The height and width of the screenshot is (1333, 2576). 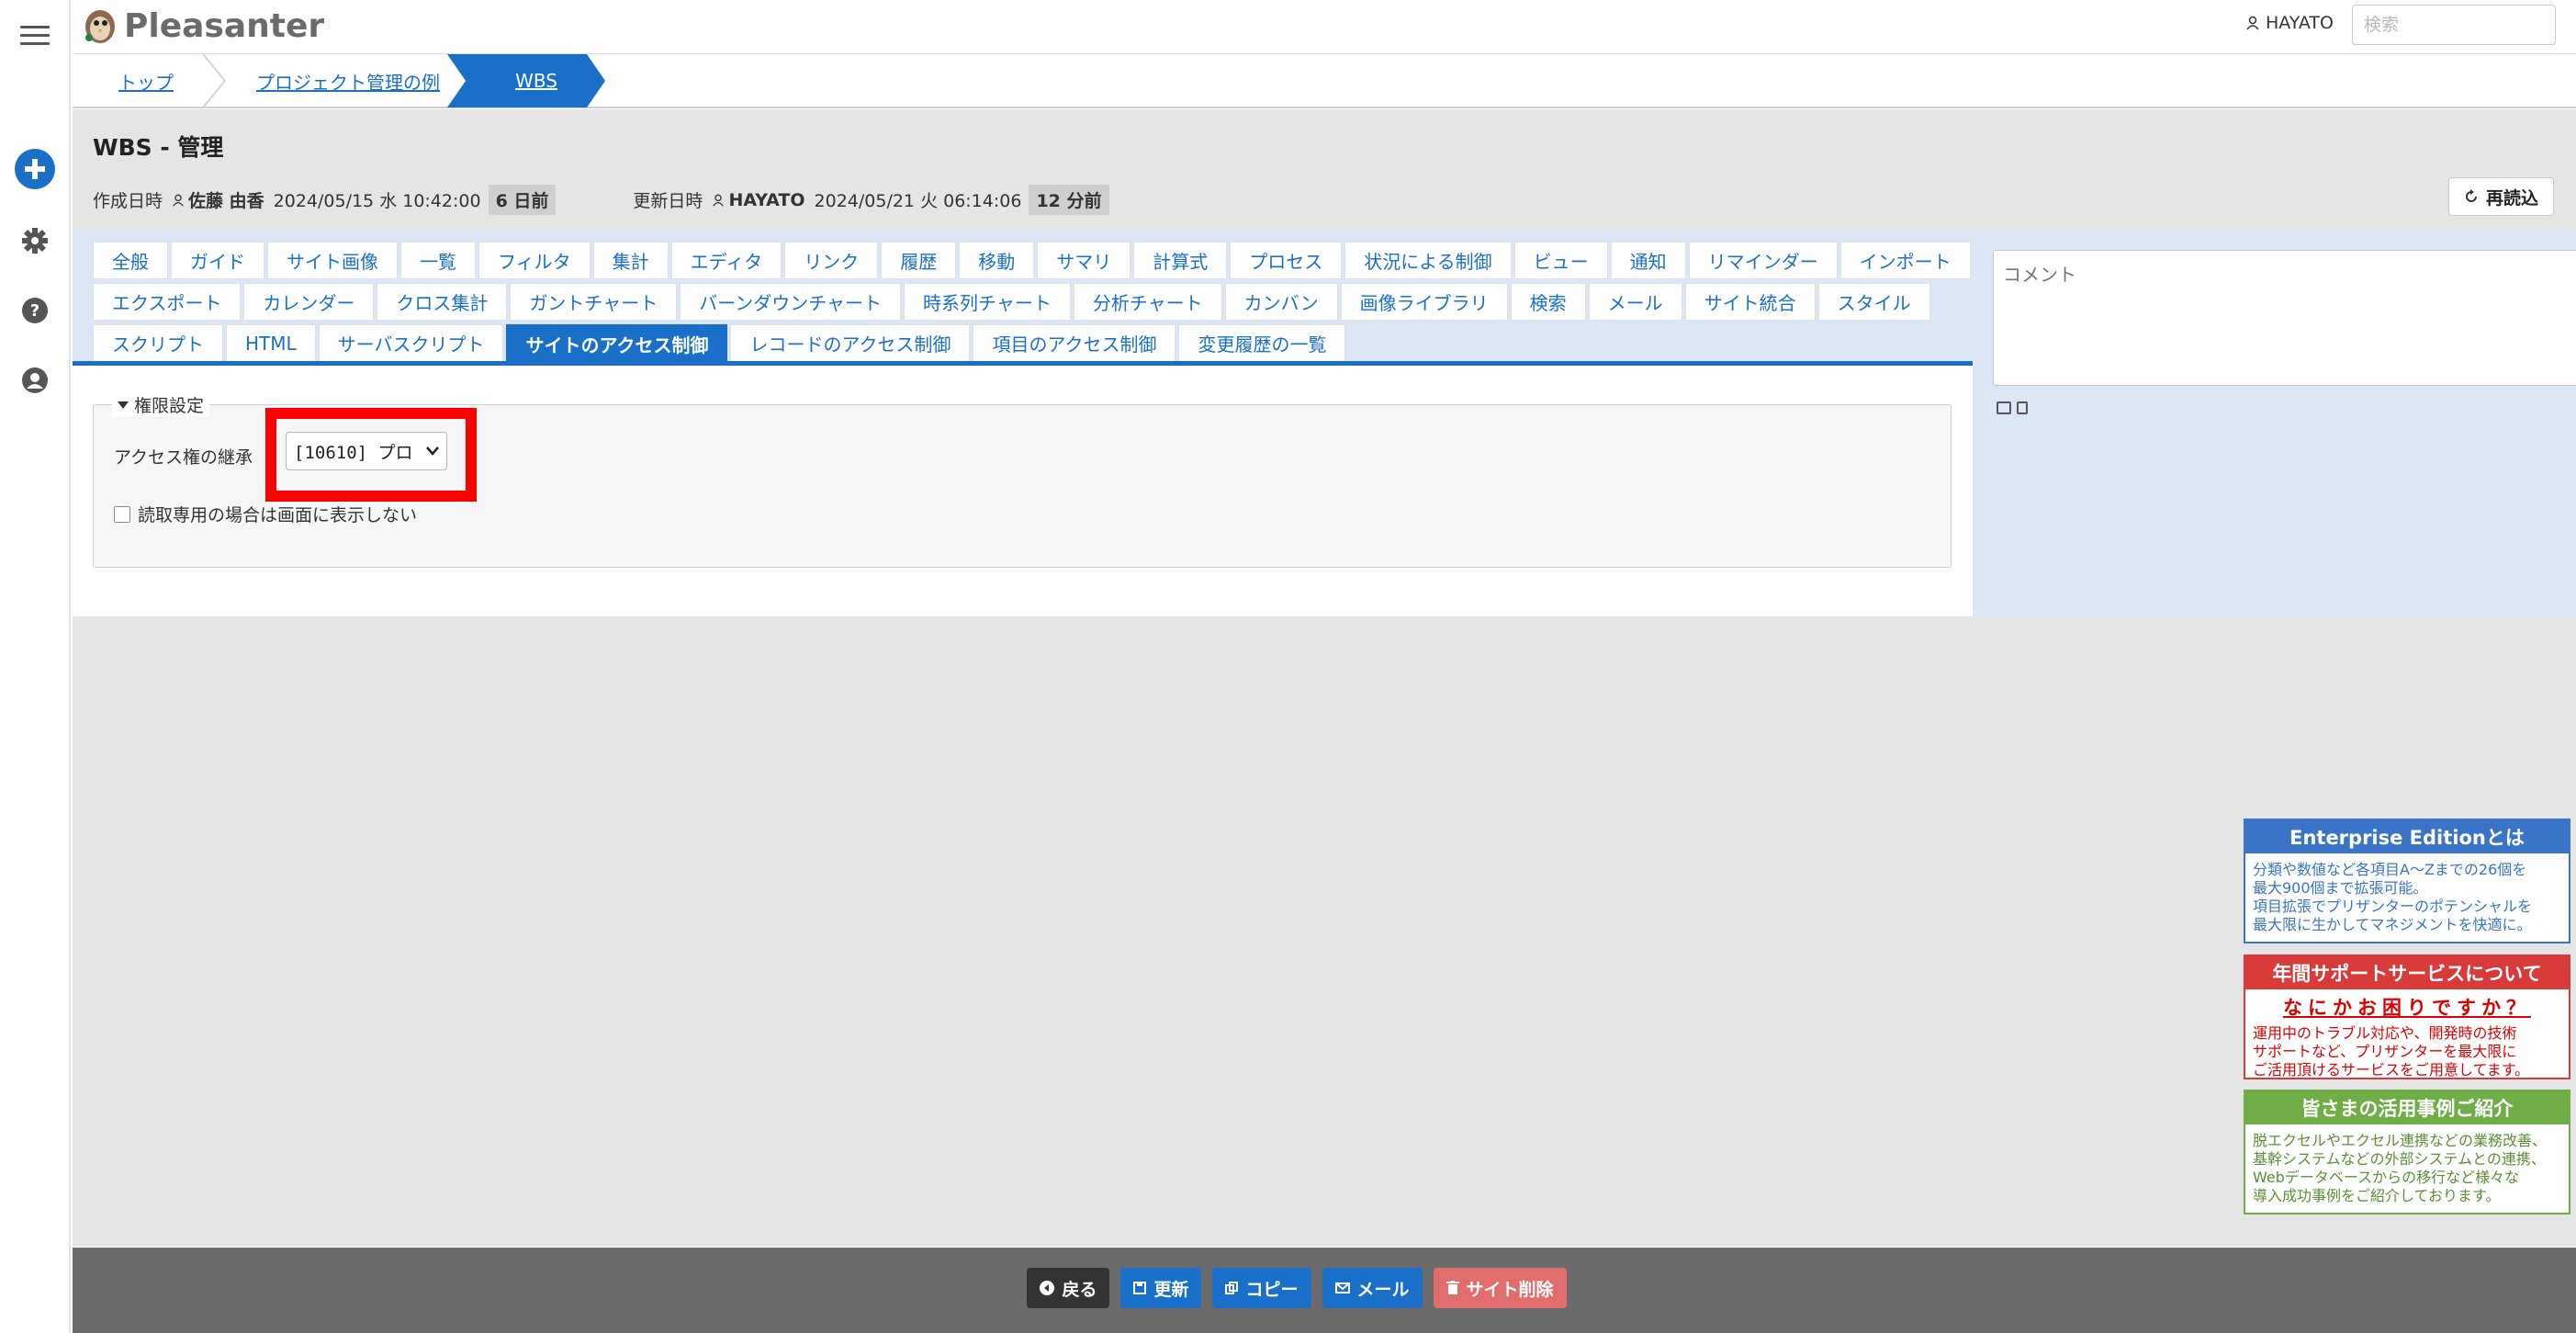 What do you see at coordinates (1232, 1288) in the screenshot?
I see `copy-icon` at bounding box center [1232, 1288].